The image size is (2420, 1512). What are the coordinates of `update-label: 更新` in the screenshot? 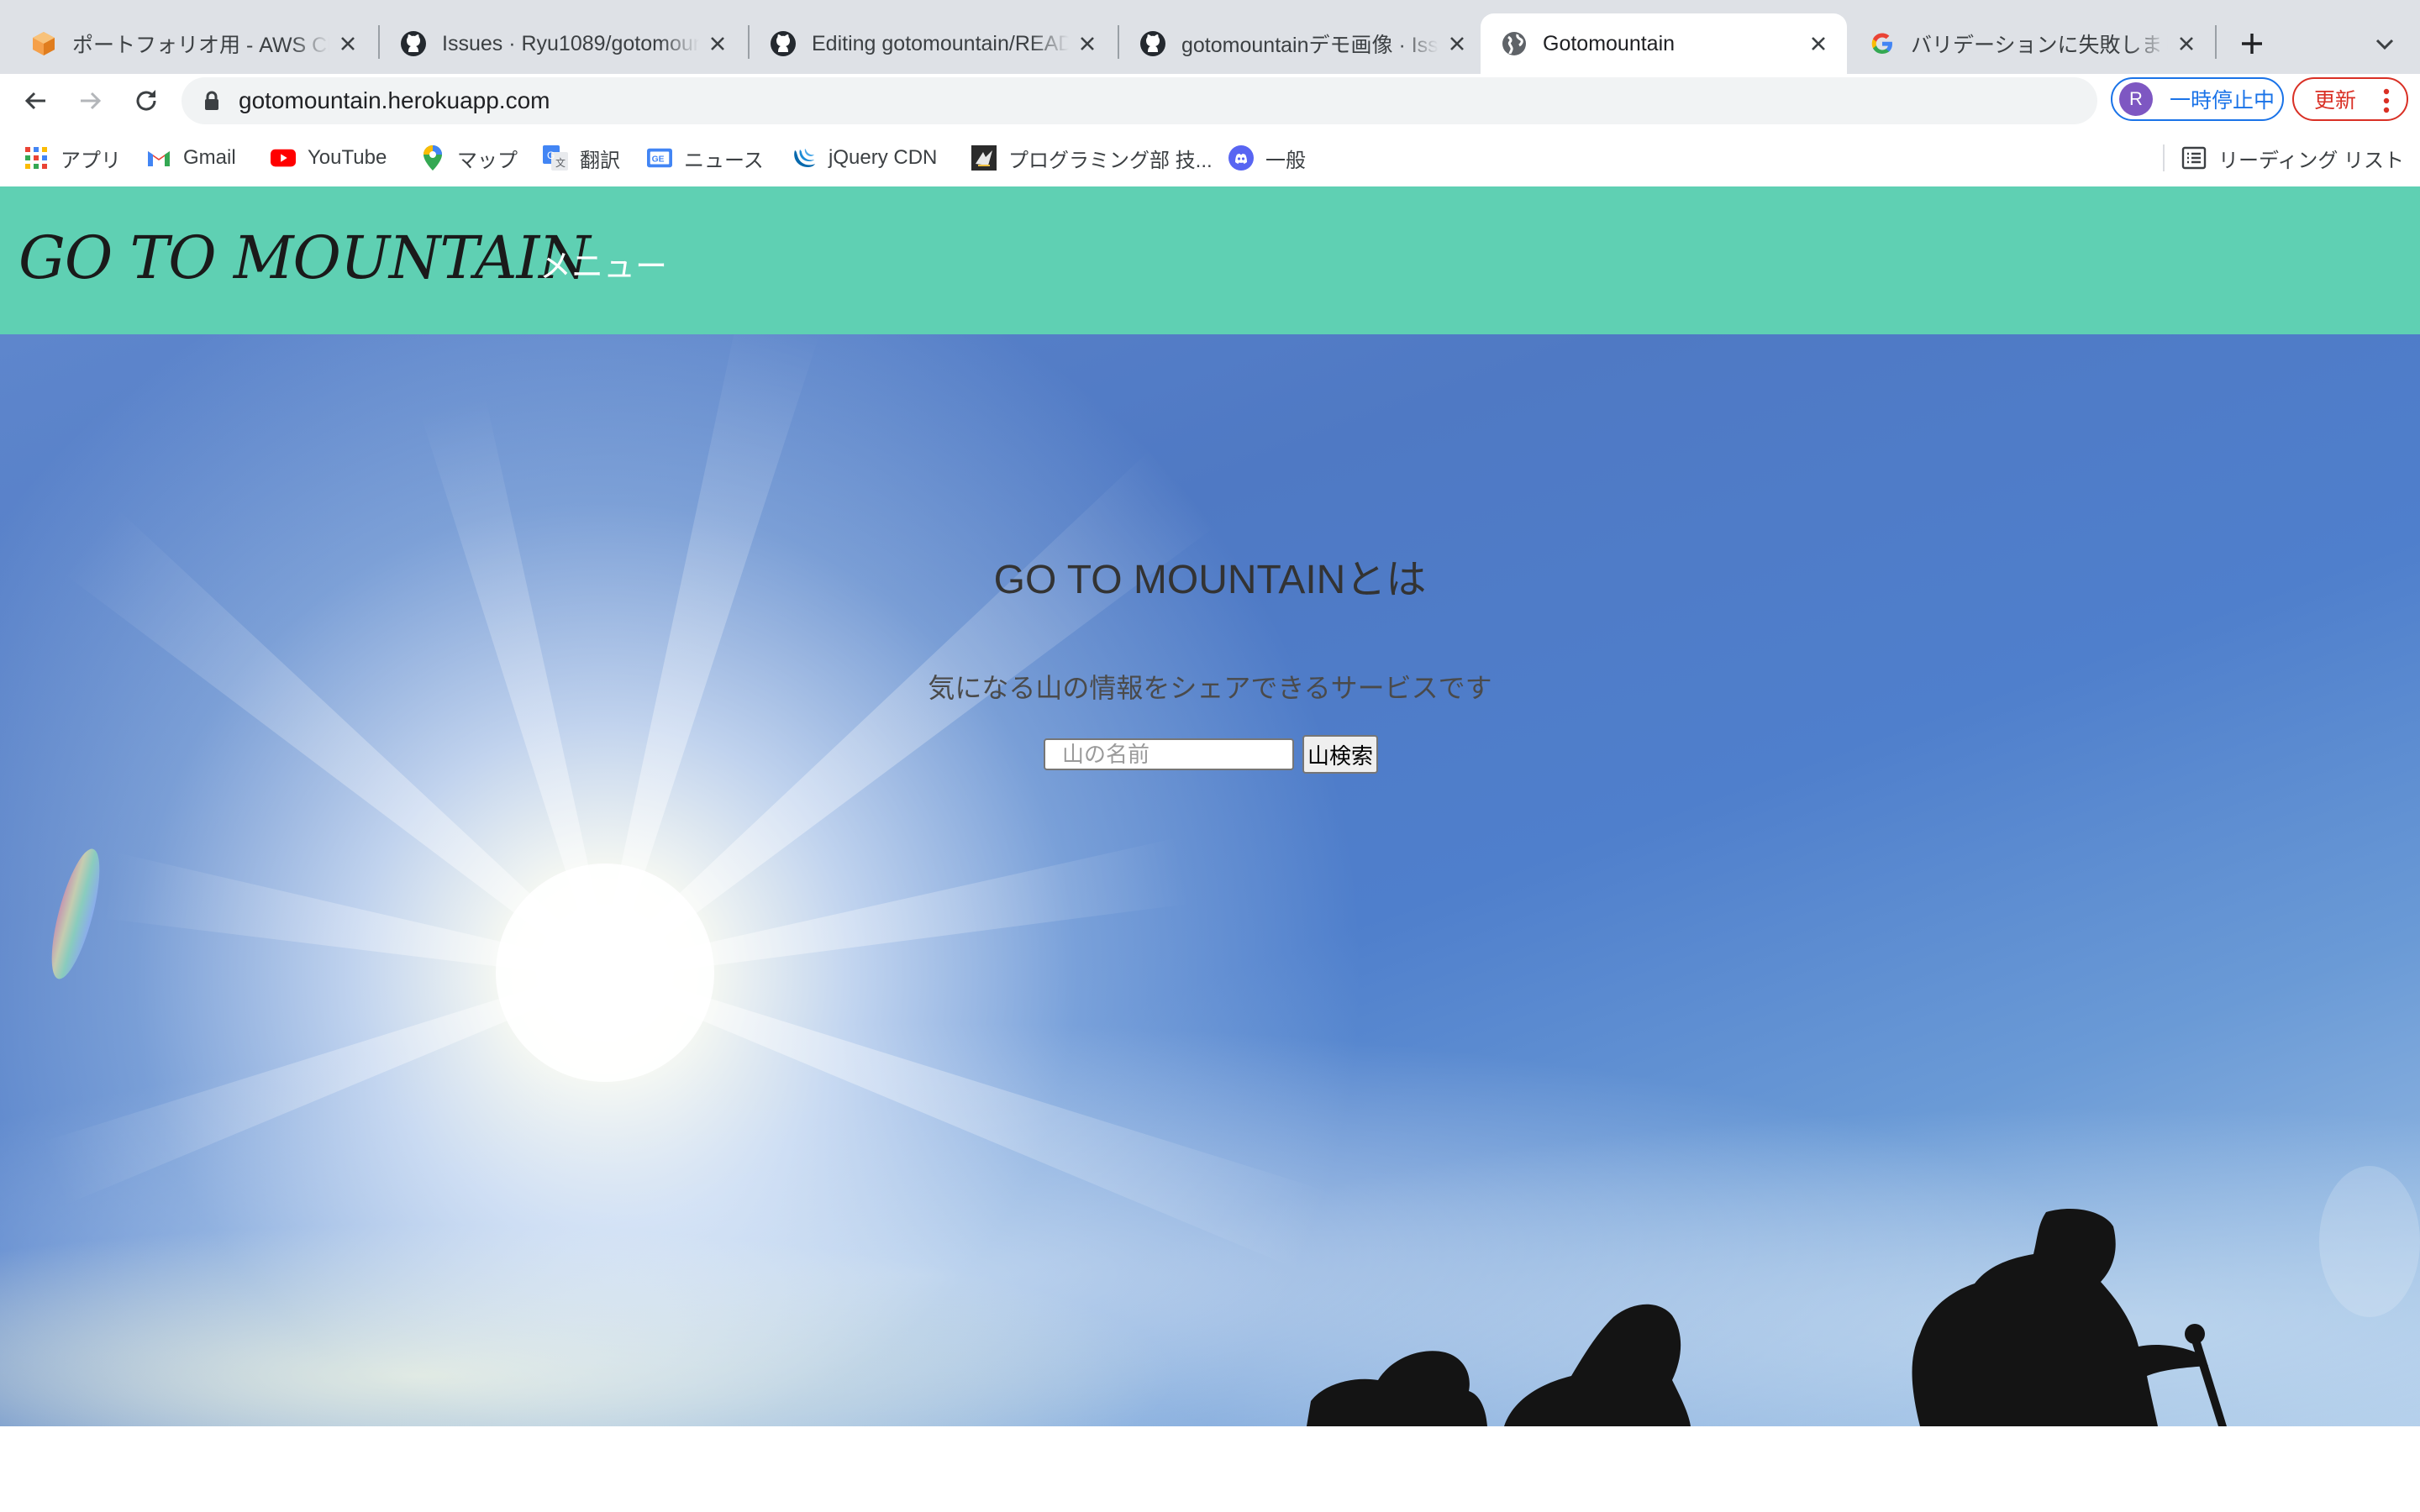 It's located at (2335, 101).